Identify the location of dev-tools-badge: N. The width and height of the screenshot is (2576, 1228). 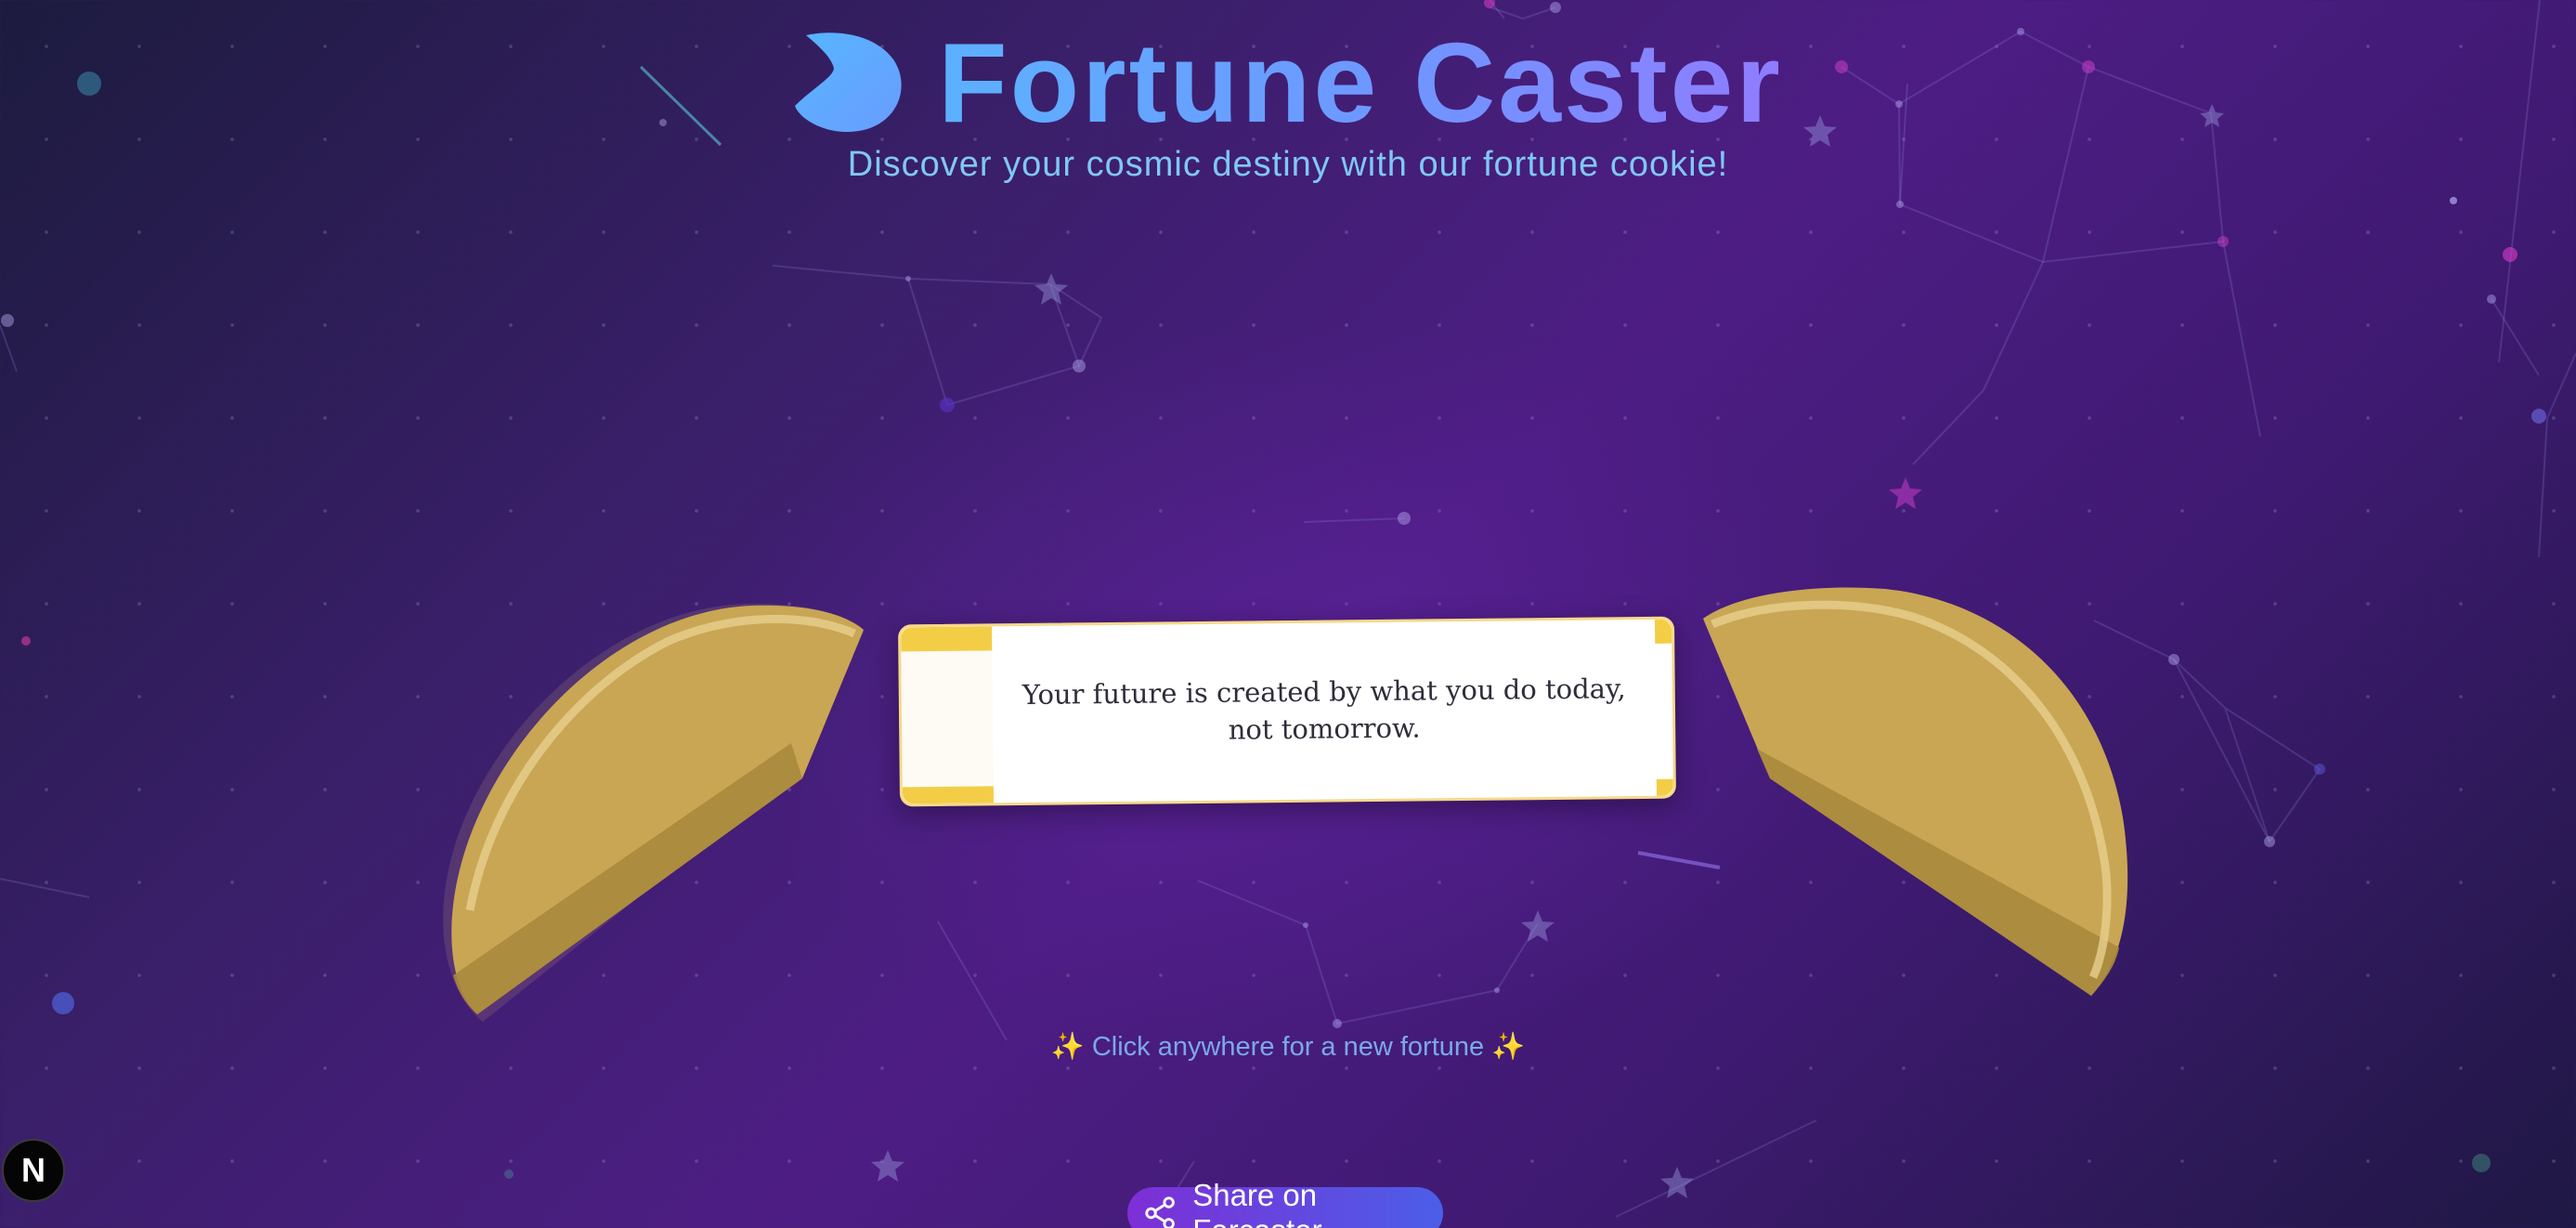
(33, 1170).